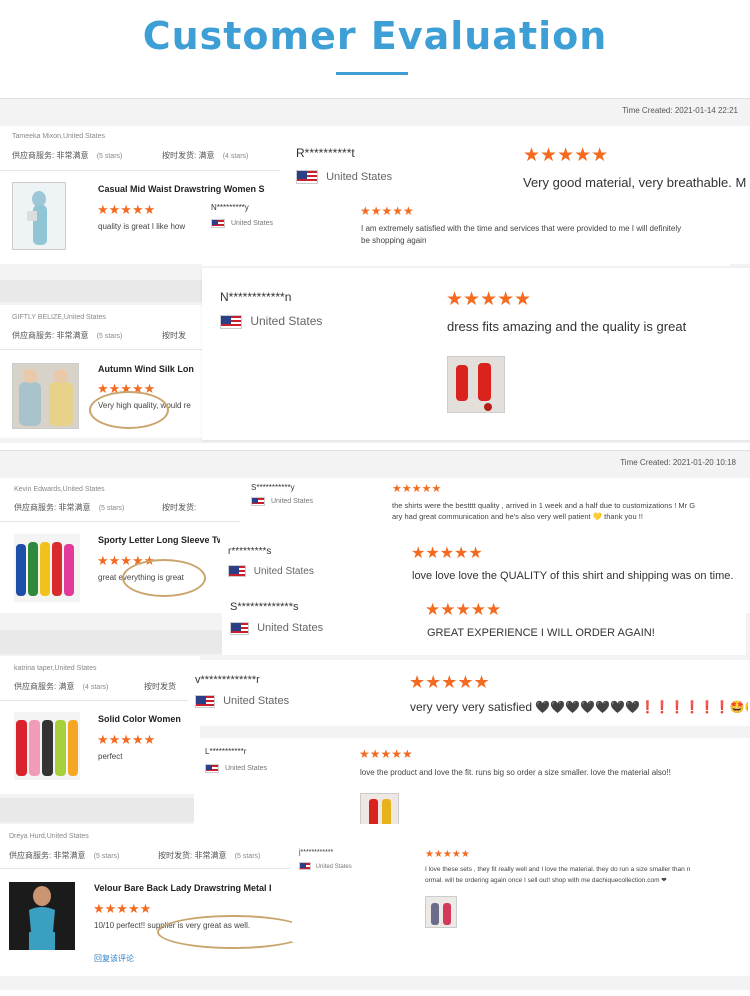 This screenshot has height=996, width=750. I want to click on reviewer-name: Kevin Edwards,United States, so click(59, 489).